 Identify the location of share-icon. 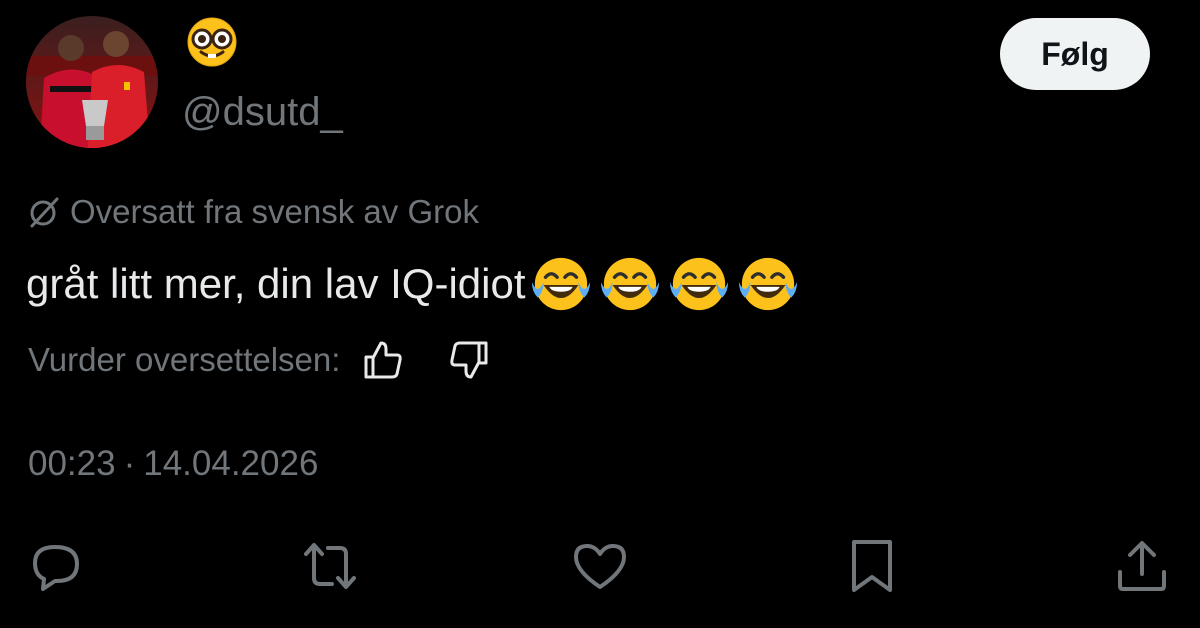
(1142, 566).